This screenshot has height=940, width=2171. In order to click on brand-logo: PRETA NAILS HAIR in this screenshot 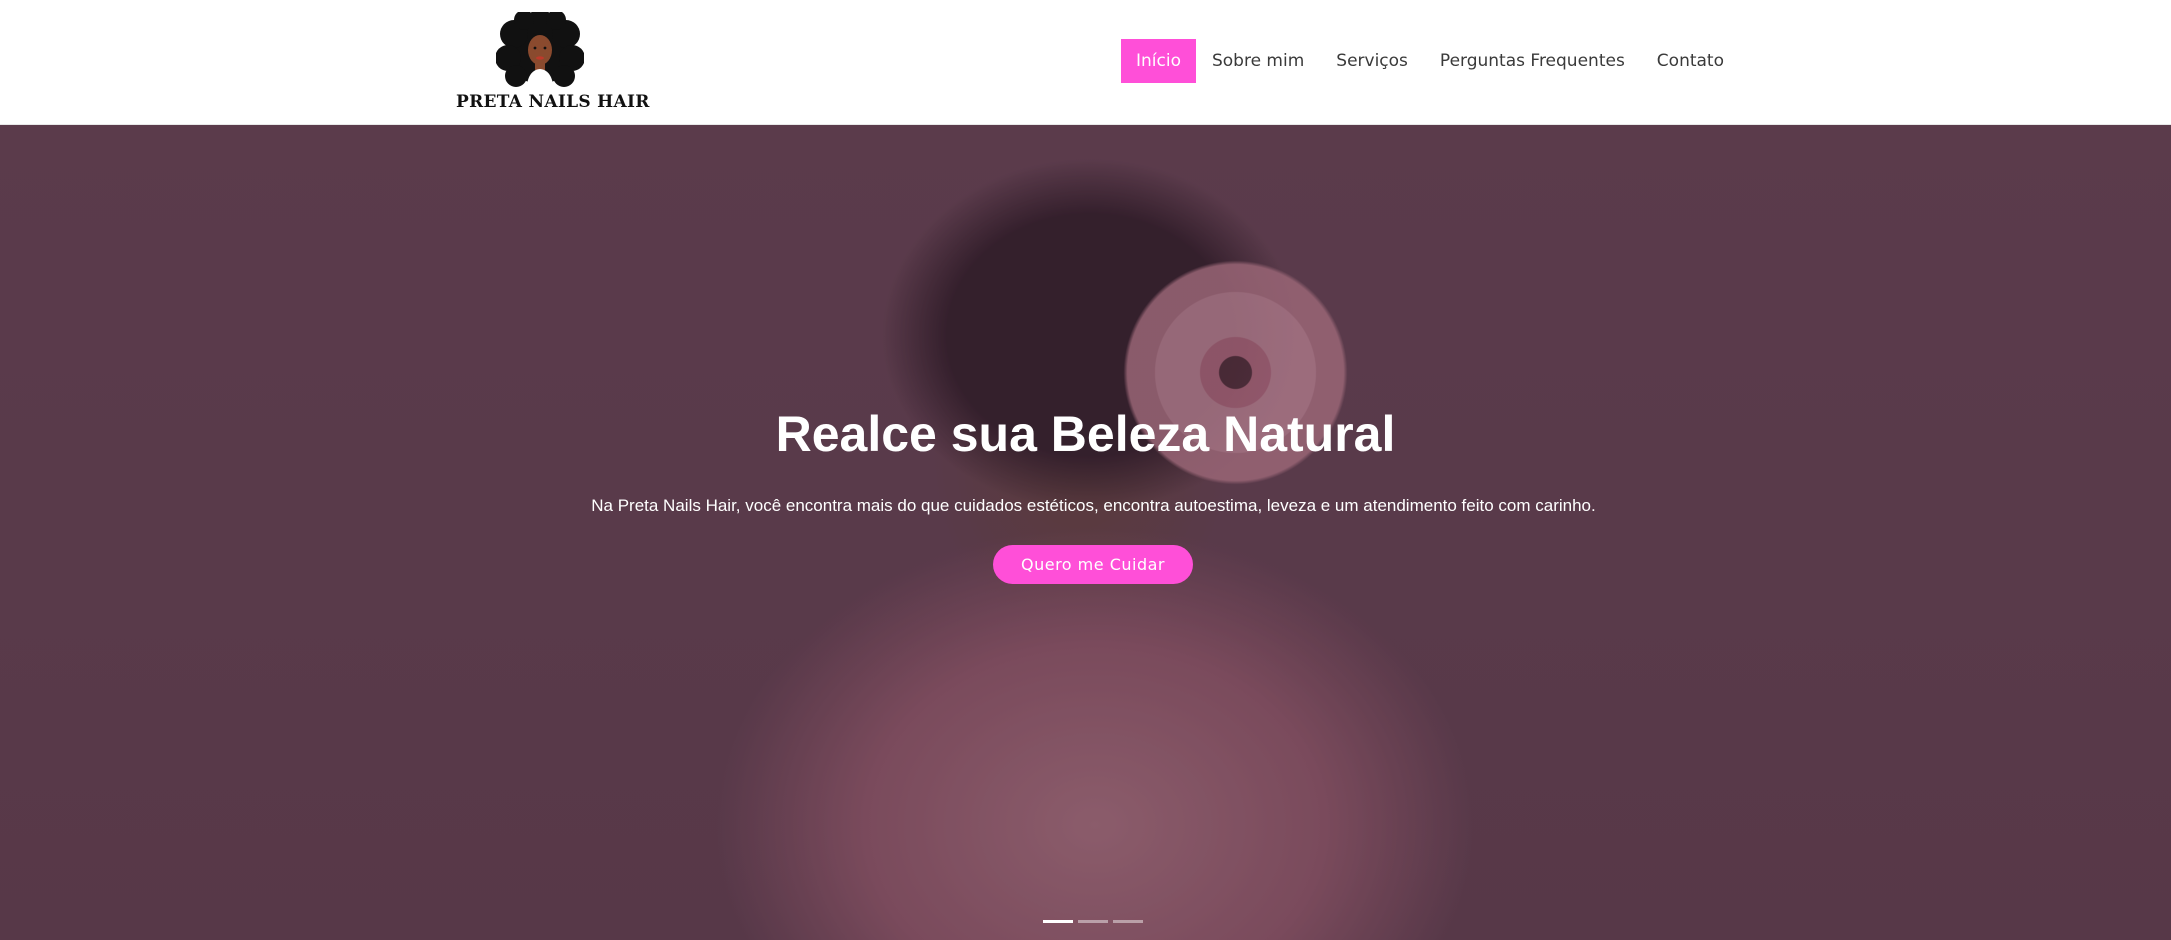, I will do `click(553, 62)`.